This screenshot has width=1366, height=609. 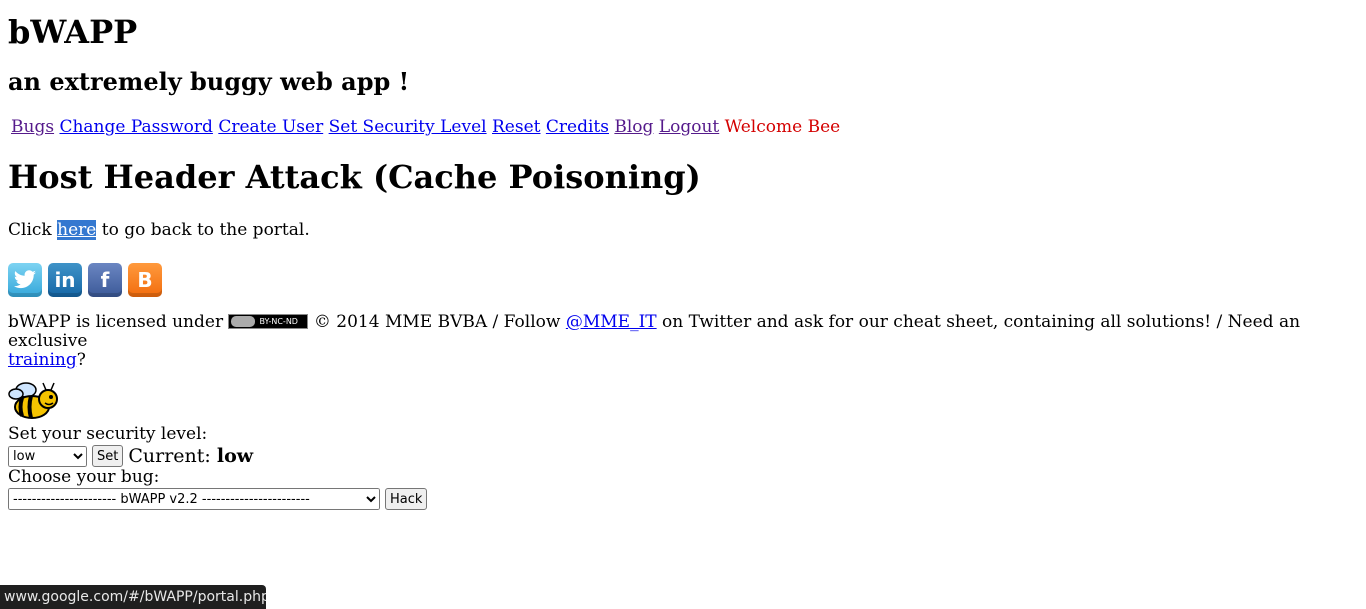 What do you see at coordinates (25, 280) in the screenshot?
I see `twitter-icon` at bounding box center [25, 280].